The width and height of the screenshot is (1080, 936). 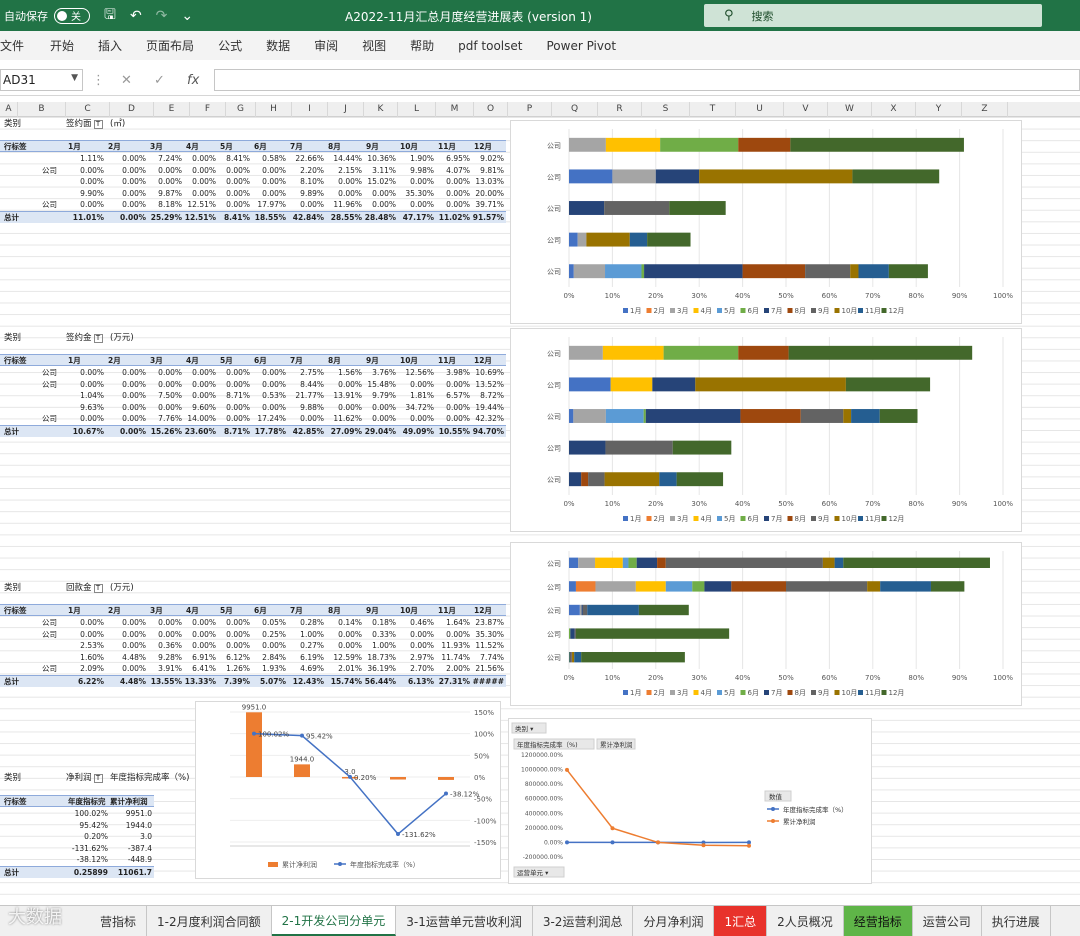 I want to click on total-value: 42.84%, so click(x=306, y=218).